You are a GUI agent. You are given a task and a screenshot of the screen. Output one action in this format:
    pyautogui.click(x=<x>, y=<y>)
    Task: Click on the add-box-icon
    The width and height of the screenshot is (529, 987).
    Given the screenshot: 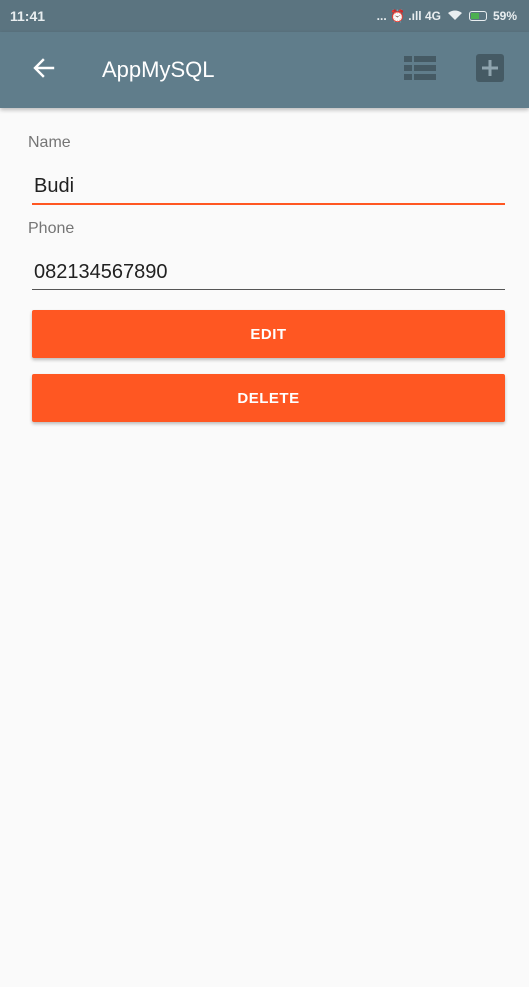 What is the action you would take?
    pyautogui.click(x=490, y=70)
    